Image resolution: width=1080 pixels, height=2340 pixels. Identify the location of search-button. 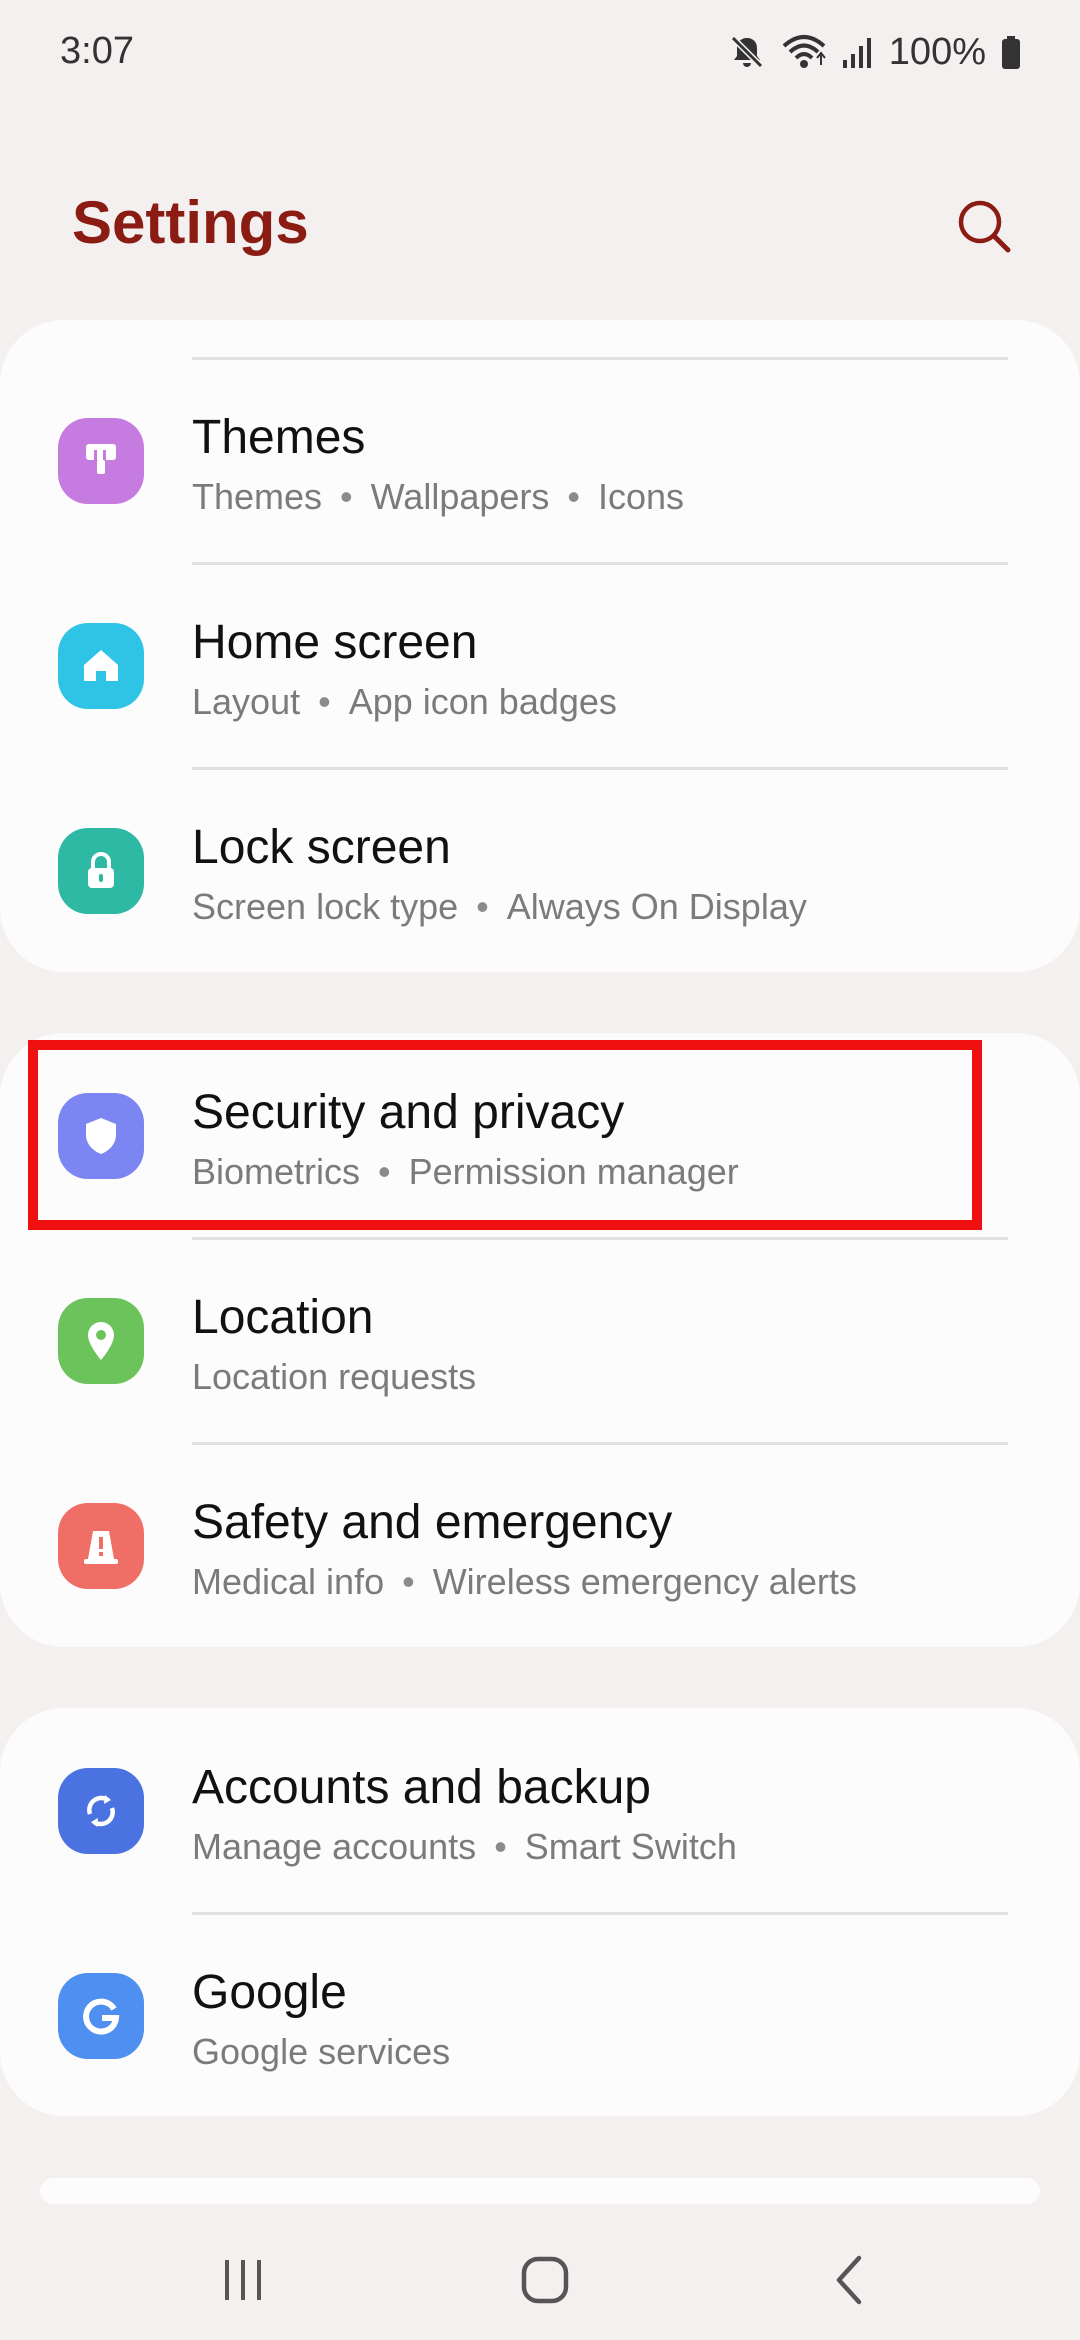
(984, 226).